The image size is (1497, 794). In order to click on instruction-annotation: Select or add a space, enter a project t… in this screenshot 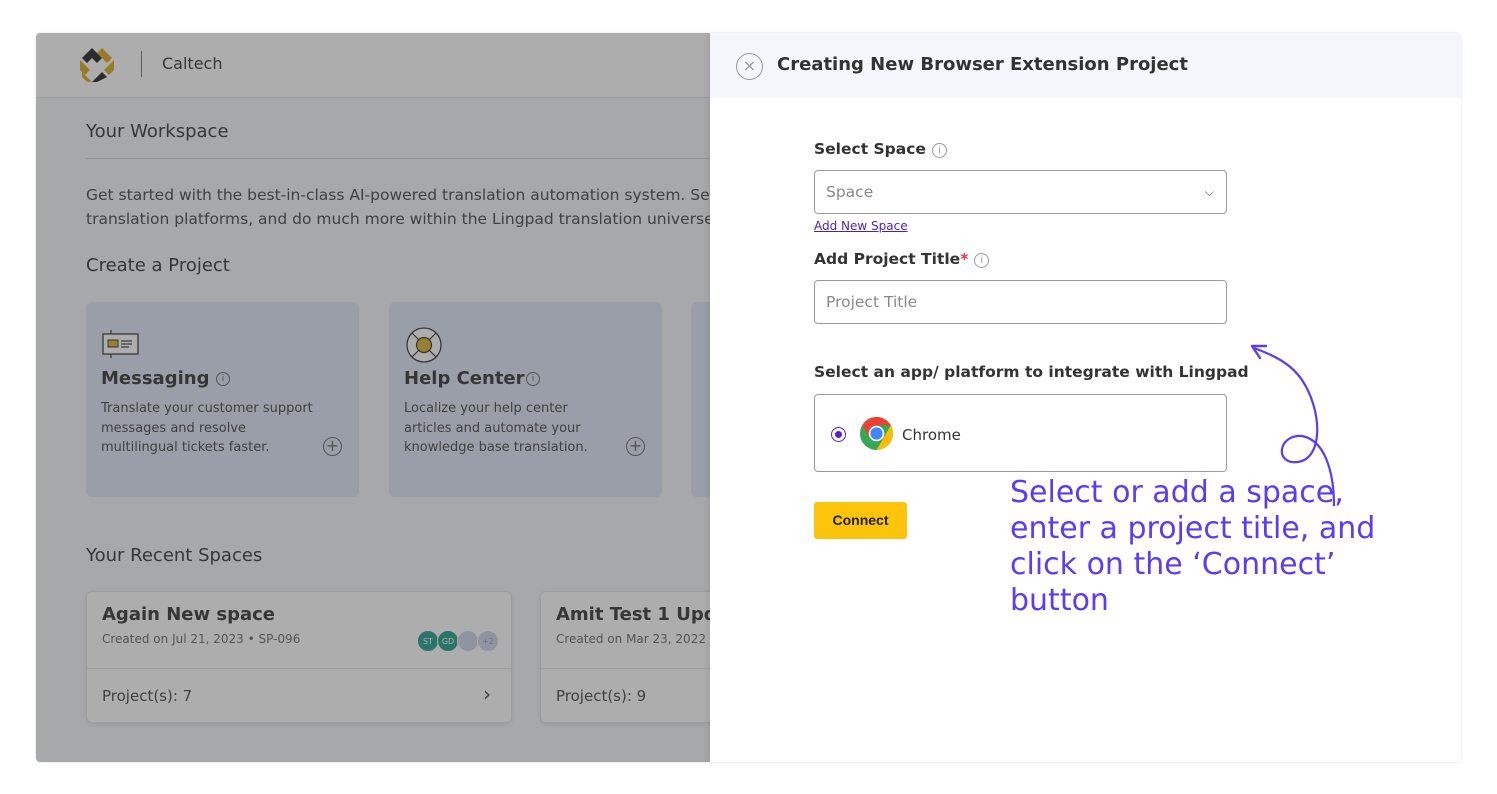, I will do `click(1193, 546)`.